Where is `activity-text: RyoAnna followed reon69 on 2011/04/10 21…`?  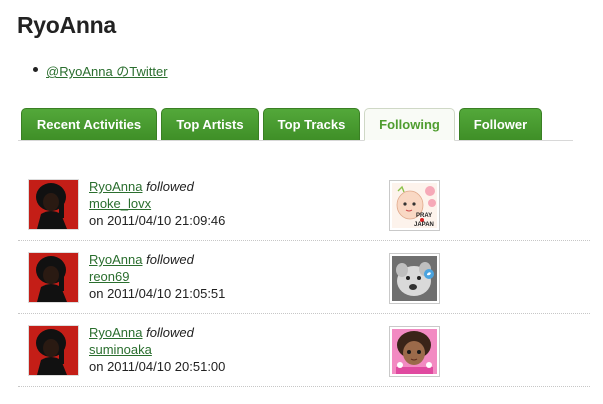 activity-text: RyoAnna followed reon69 on 2011/04/10 21… is located at coordinates (157, 276).